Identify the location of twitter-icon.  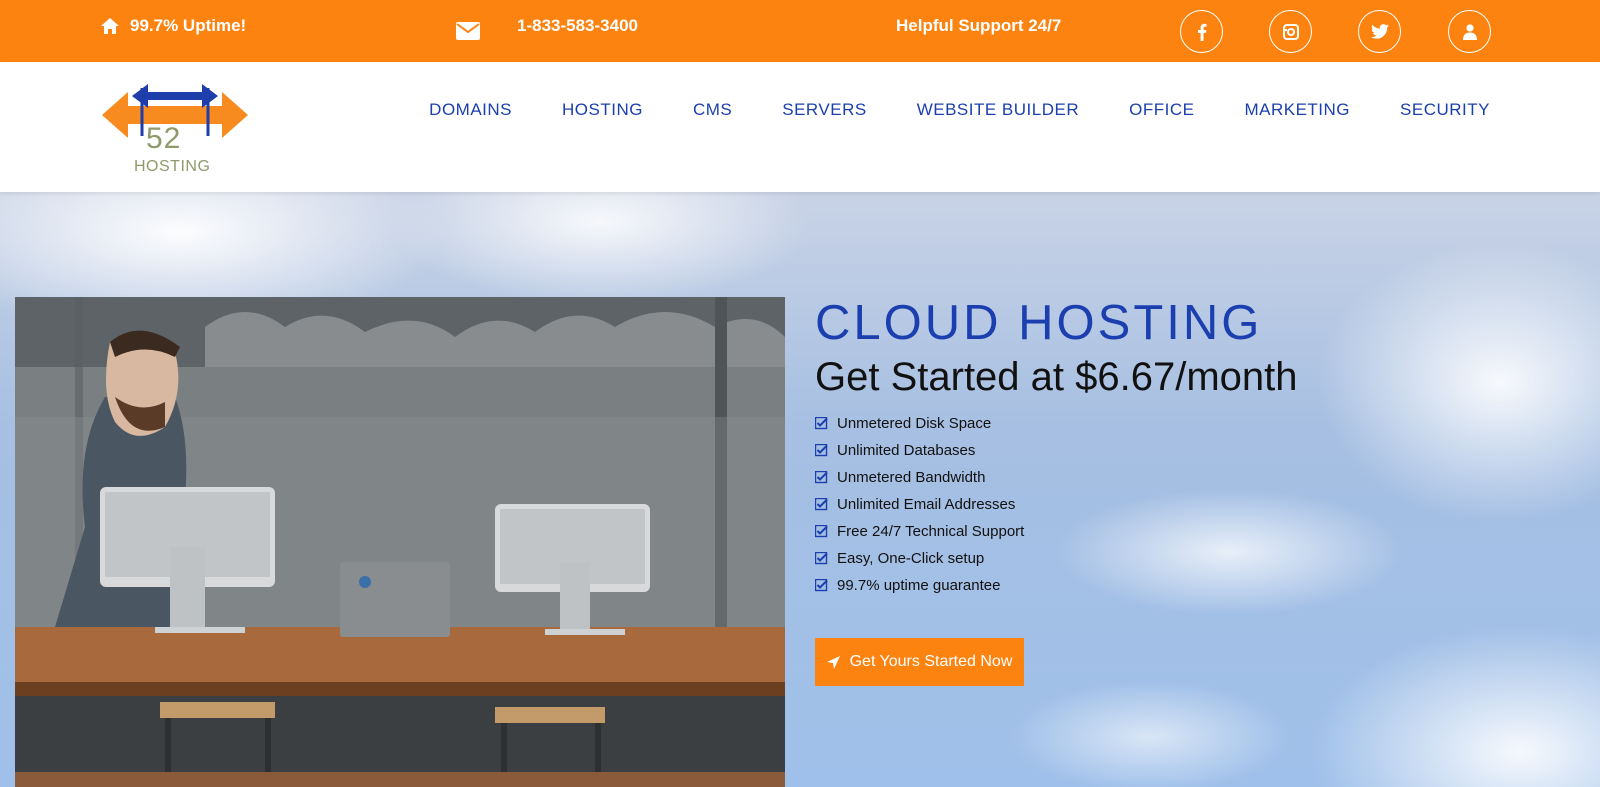
(1379, 31).